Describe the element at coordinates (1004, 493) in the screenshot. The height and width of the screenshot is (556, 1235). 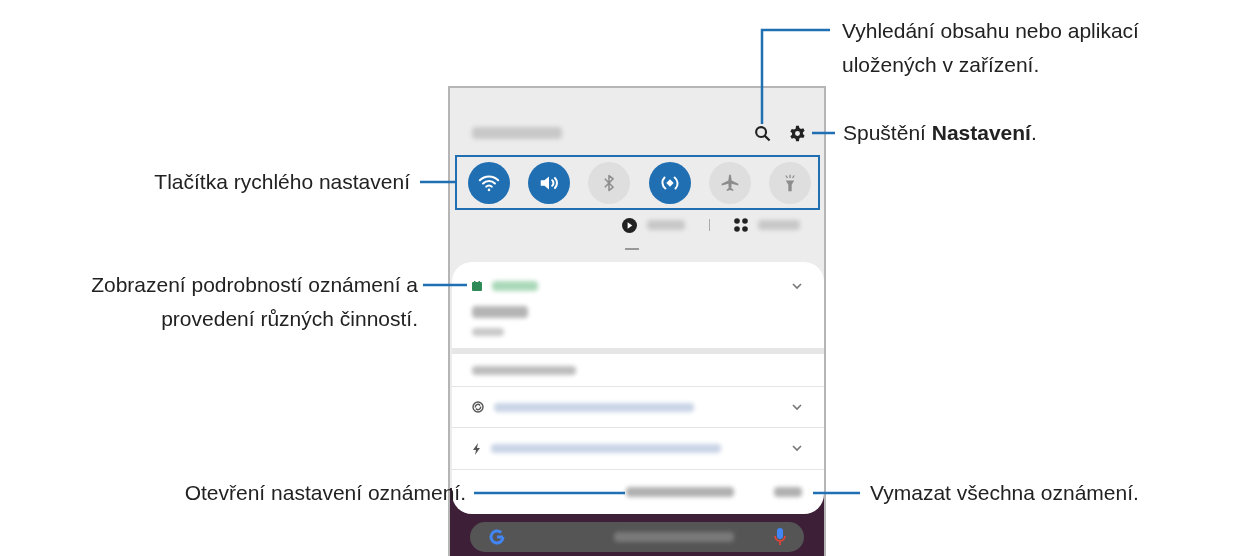
I see `callout-text: Vymazat všechna oznámení.` at that location.